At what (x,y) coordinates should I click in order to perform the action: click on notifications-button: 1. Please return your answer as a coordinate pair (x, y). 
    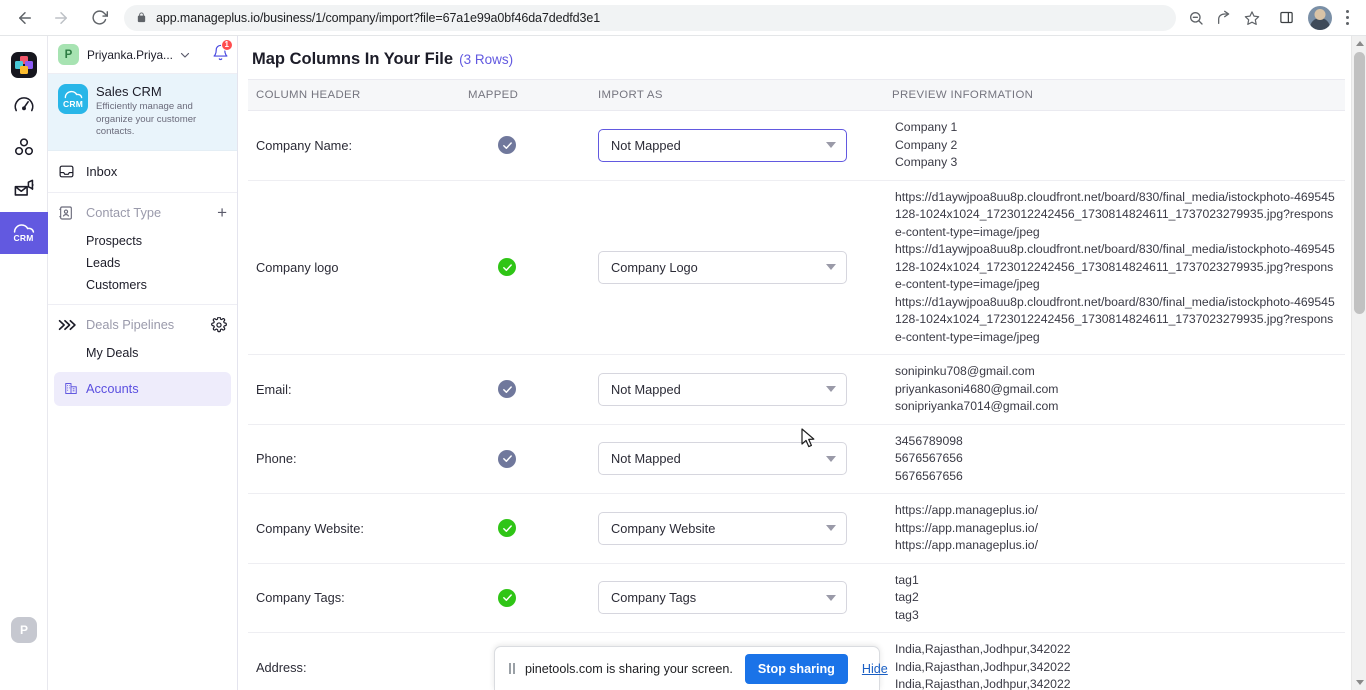
    Looking at the image, I should click on (222, 52).